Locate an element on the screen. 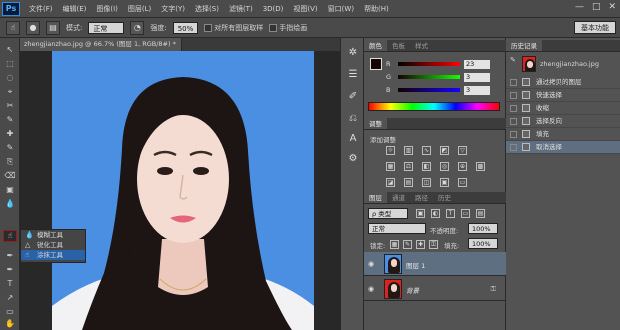 The height and width of the screenshot is (330, 620). blur-tool-menu-item: 💧 模糊工具 is located at coordinates (53, 235).